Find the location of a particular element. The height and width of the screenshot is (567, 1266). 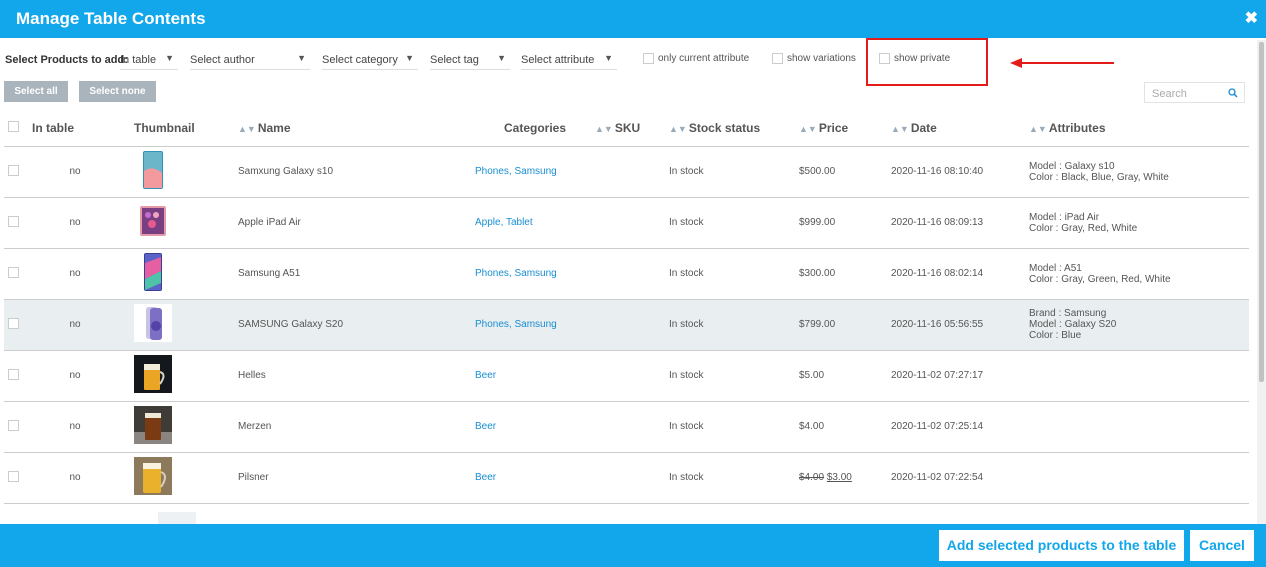

search-input: Search is located at coordinates (1194, 92).